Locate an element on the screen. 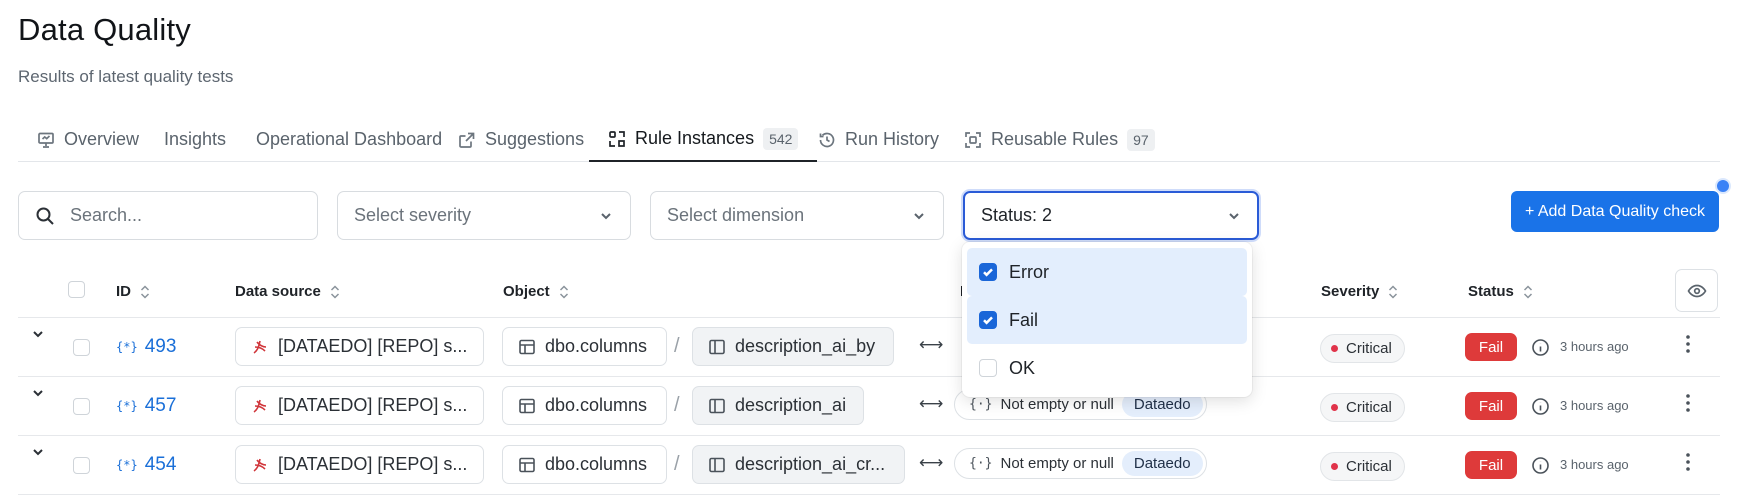 This screenshot has height=496, width=1750. column-header-label: ID is located at coordinates (123, 291).